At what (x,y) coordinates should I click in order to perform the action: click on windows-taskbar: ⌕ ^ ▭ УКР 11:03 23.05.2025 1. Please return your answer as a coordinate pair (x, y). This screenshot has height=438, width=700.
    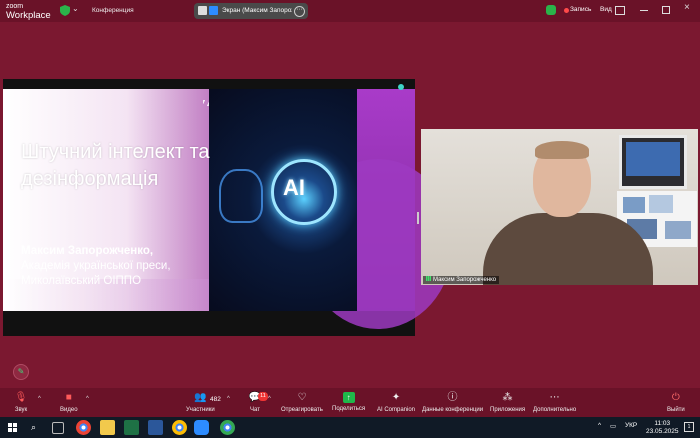
    Looking at the image, I should click on (350, 427).